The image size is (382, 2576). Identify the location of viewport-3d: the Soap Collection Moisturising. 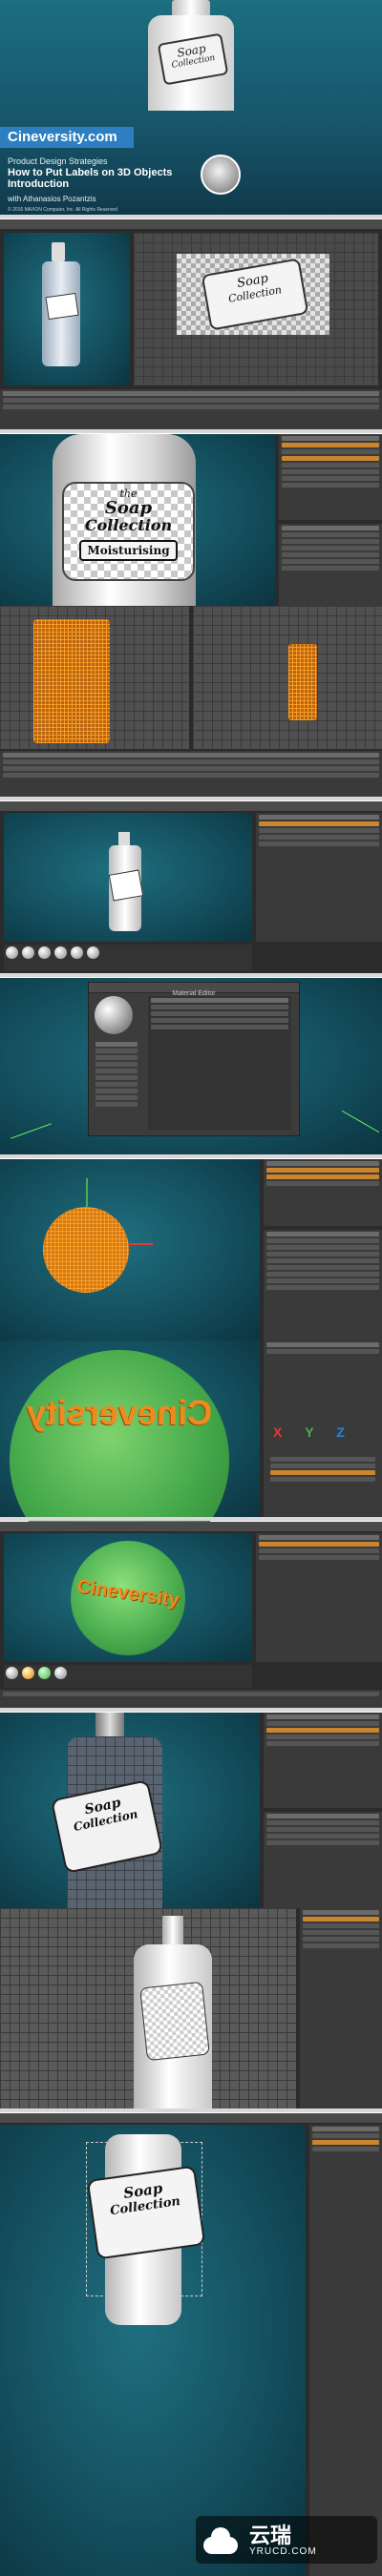
(137, 520).